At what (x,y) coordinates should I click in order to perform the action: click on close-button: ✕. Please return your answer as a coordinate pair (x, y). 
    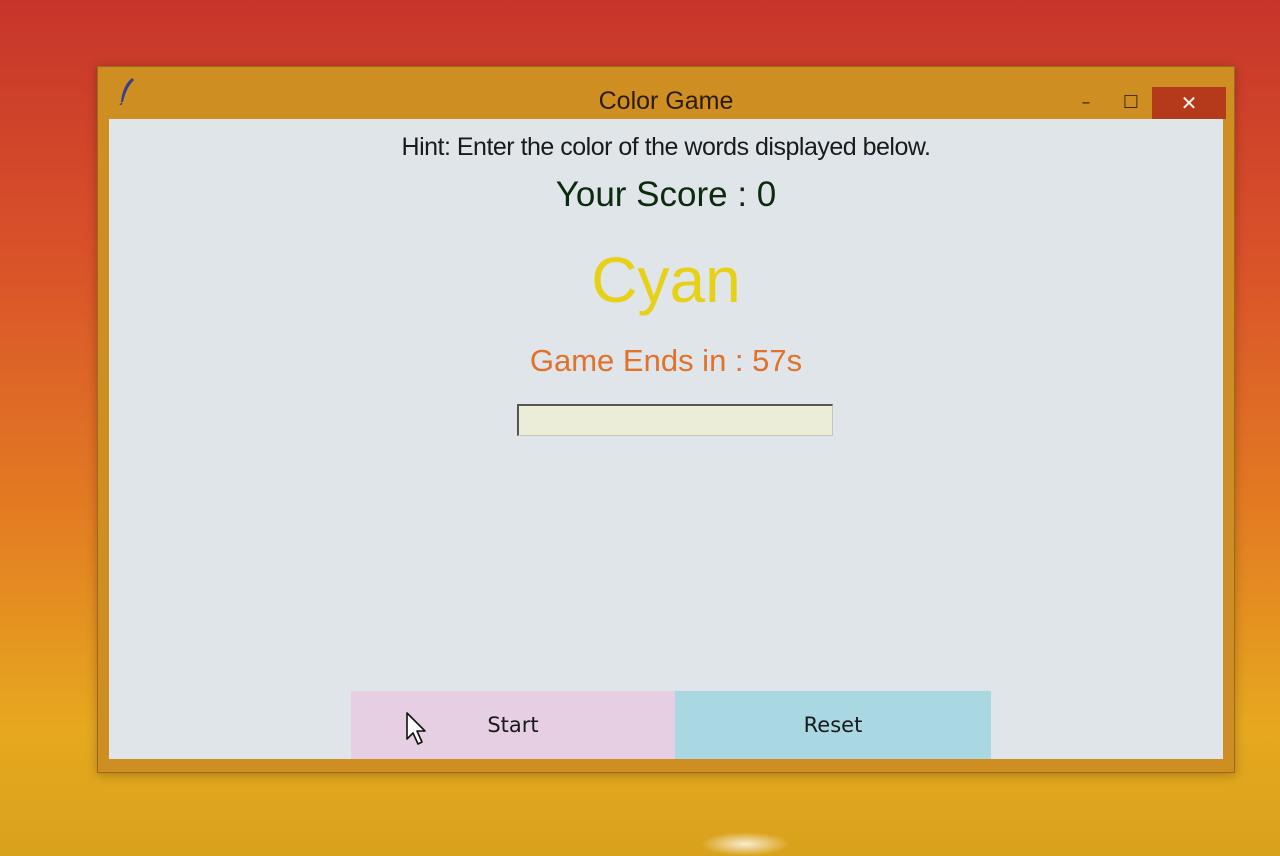
    Looking at the image, I should click on (1189, 103).